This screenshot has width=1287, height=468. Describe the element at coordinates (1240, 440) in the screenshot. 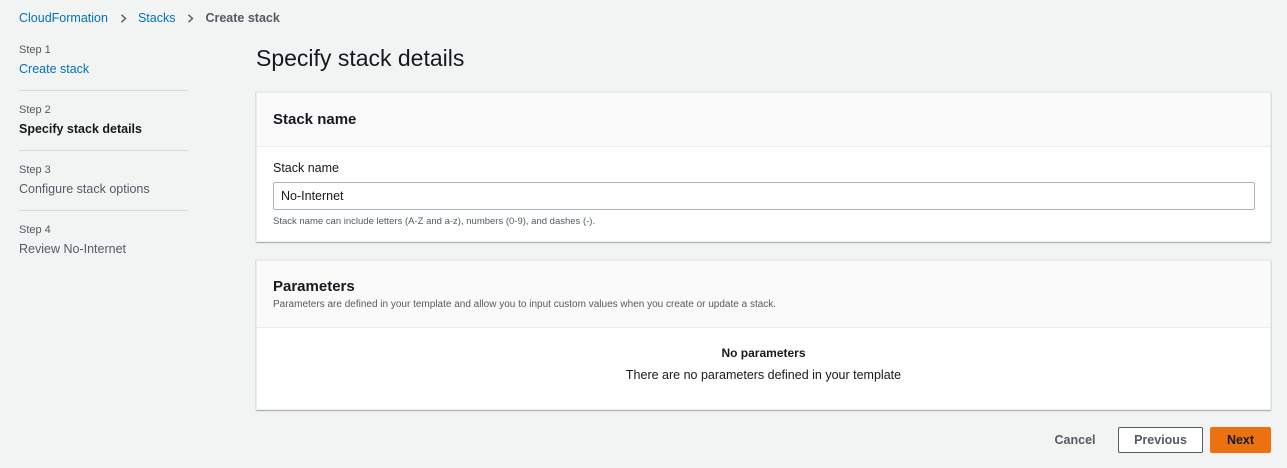

I see `next-button: Next` at that location.